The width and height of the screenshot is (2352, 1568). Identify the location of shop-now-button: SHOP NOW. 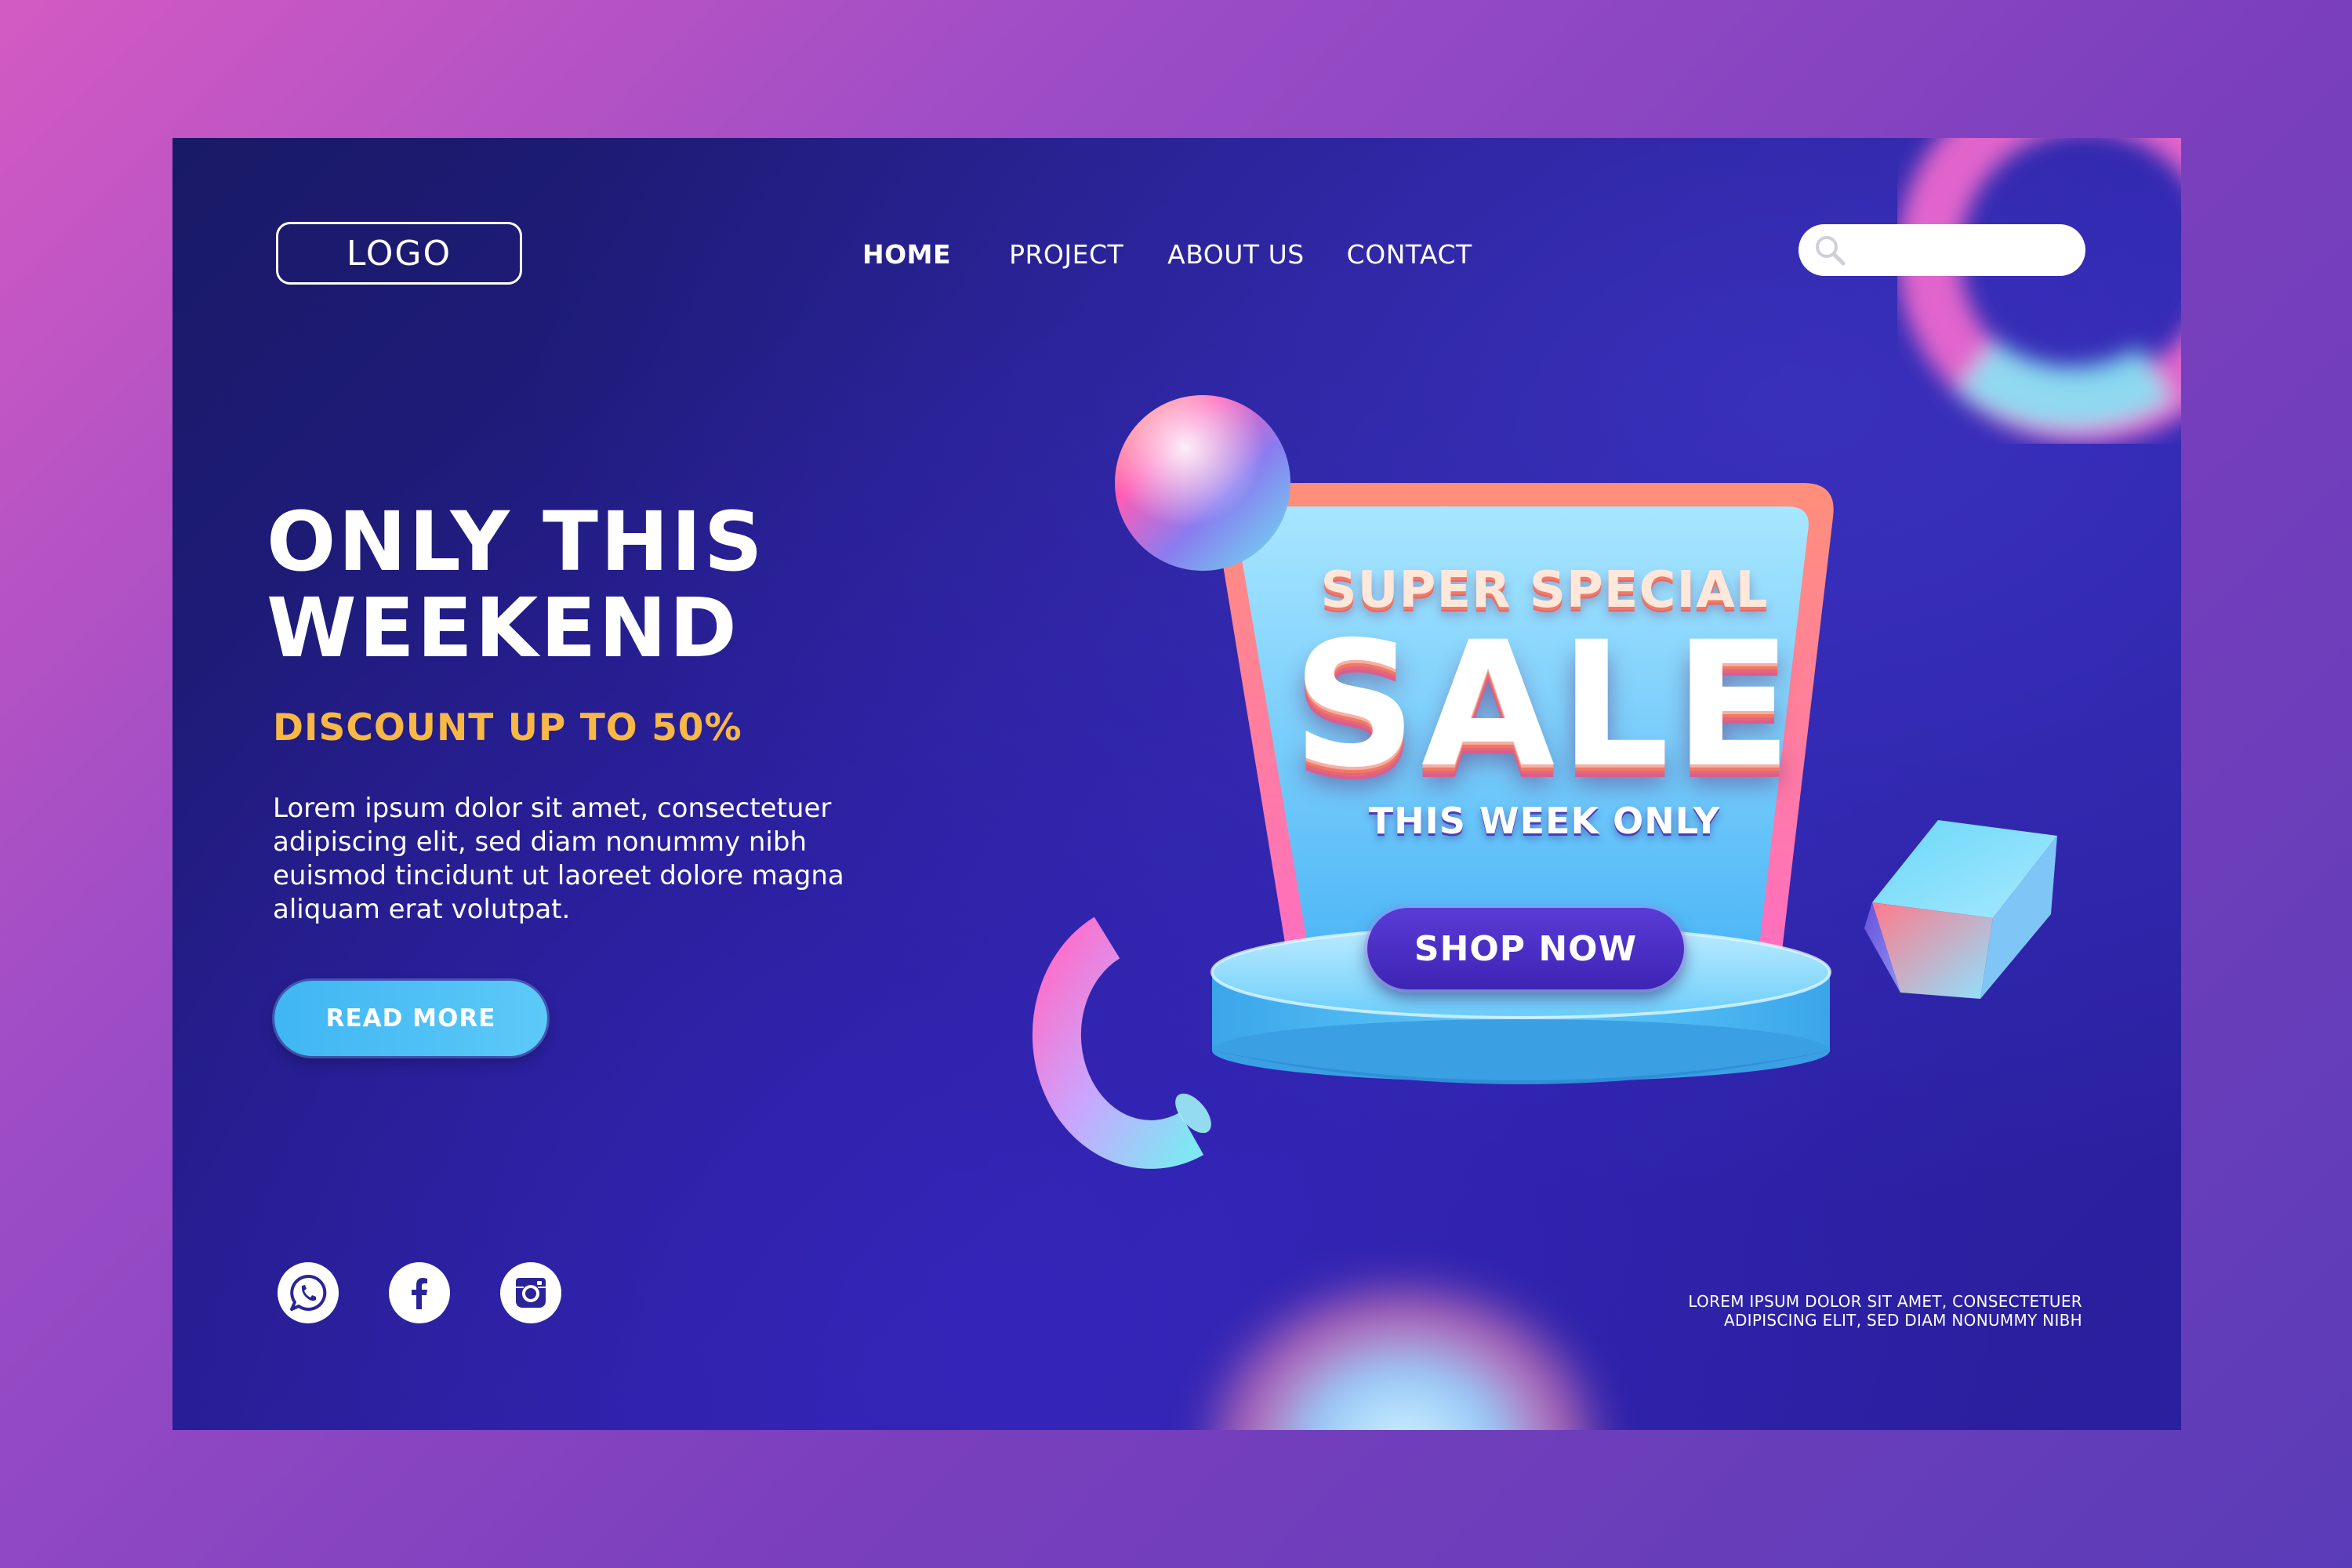
(1525, 948).